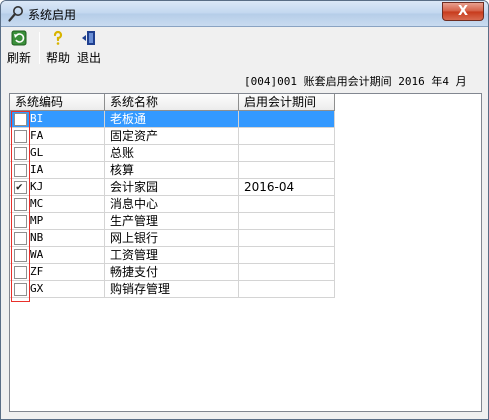 The width and height of the screenshot is (489, 420). What do you see at coordinates (37, 203) in the screenshot?
I see `system-code: MC` at bounding box center [37, 203].